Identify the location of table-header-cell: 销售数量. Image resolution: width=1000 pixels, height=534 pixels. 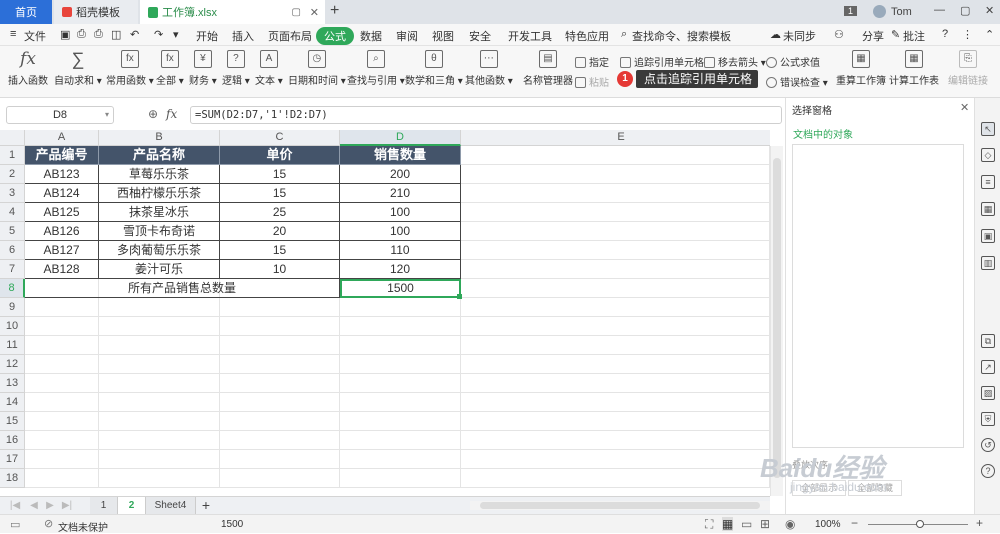
(400, 155).